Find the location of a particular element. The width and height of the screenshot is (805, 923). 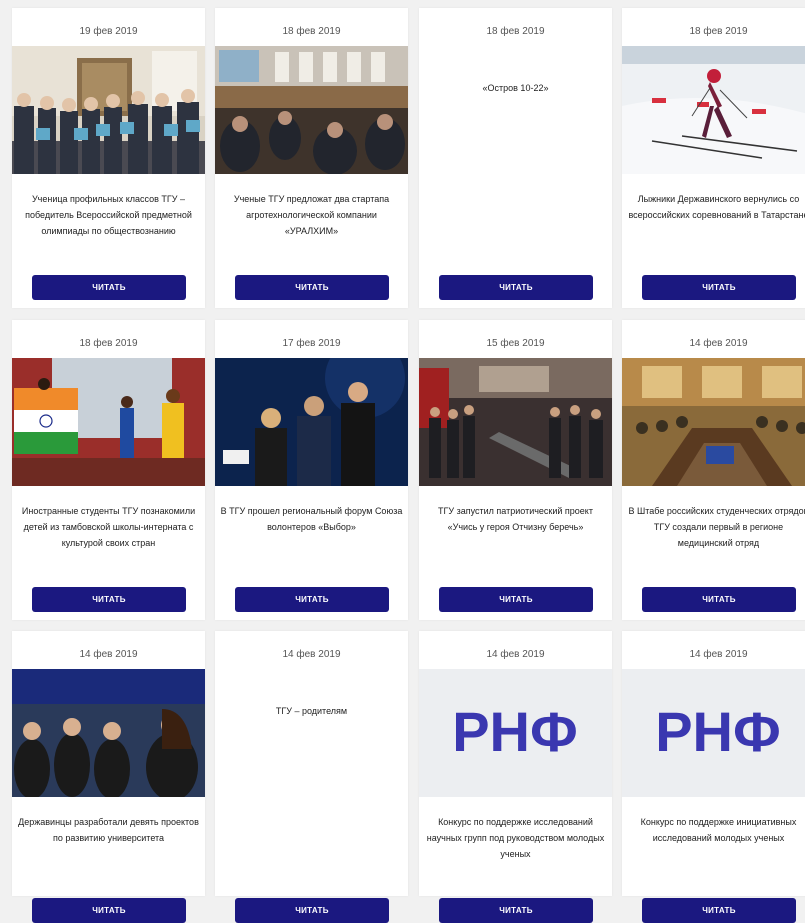

news-card: 18 фев 2019 «Остров 10-22» ЧИТАТЬ is located at coordinates (515, 158).